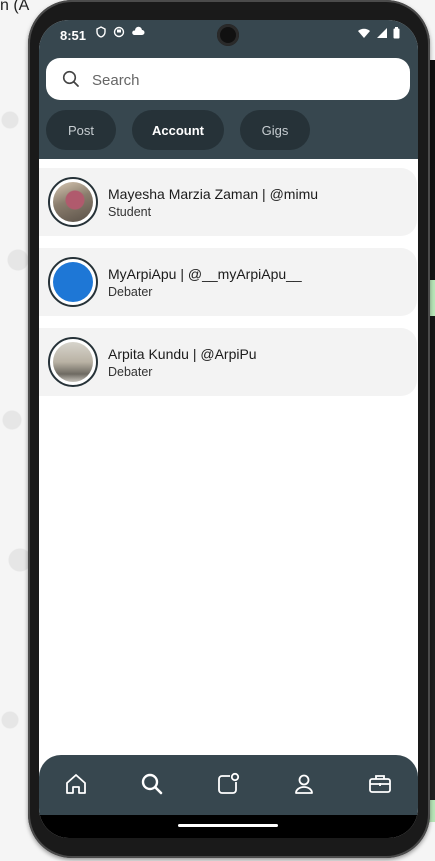 The height and width of the screenshot is (861, 435). Describe the element at coordinates (205, 274) in the screenshot. I see `account-name: MyArpiApu | @__myArpiApu__` at that location.